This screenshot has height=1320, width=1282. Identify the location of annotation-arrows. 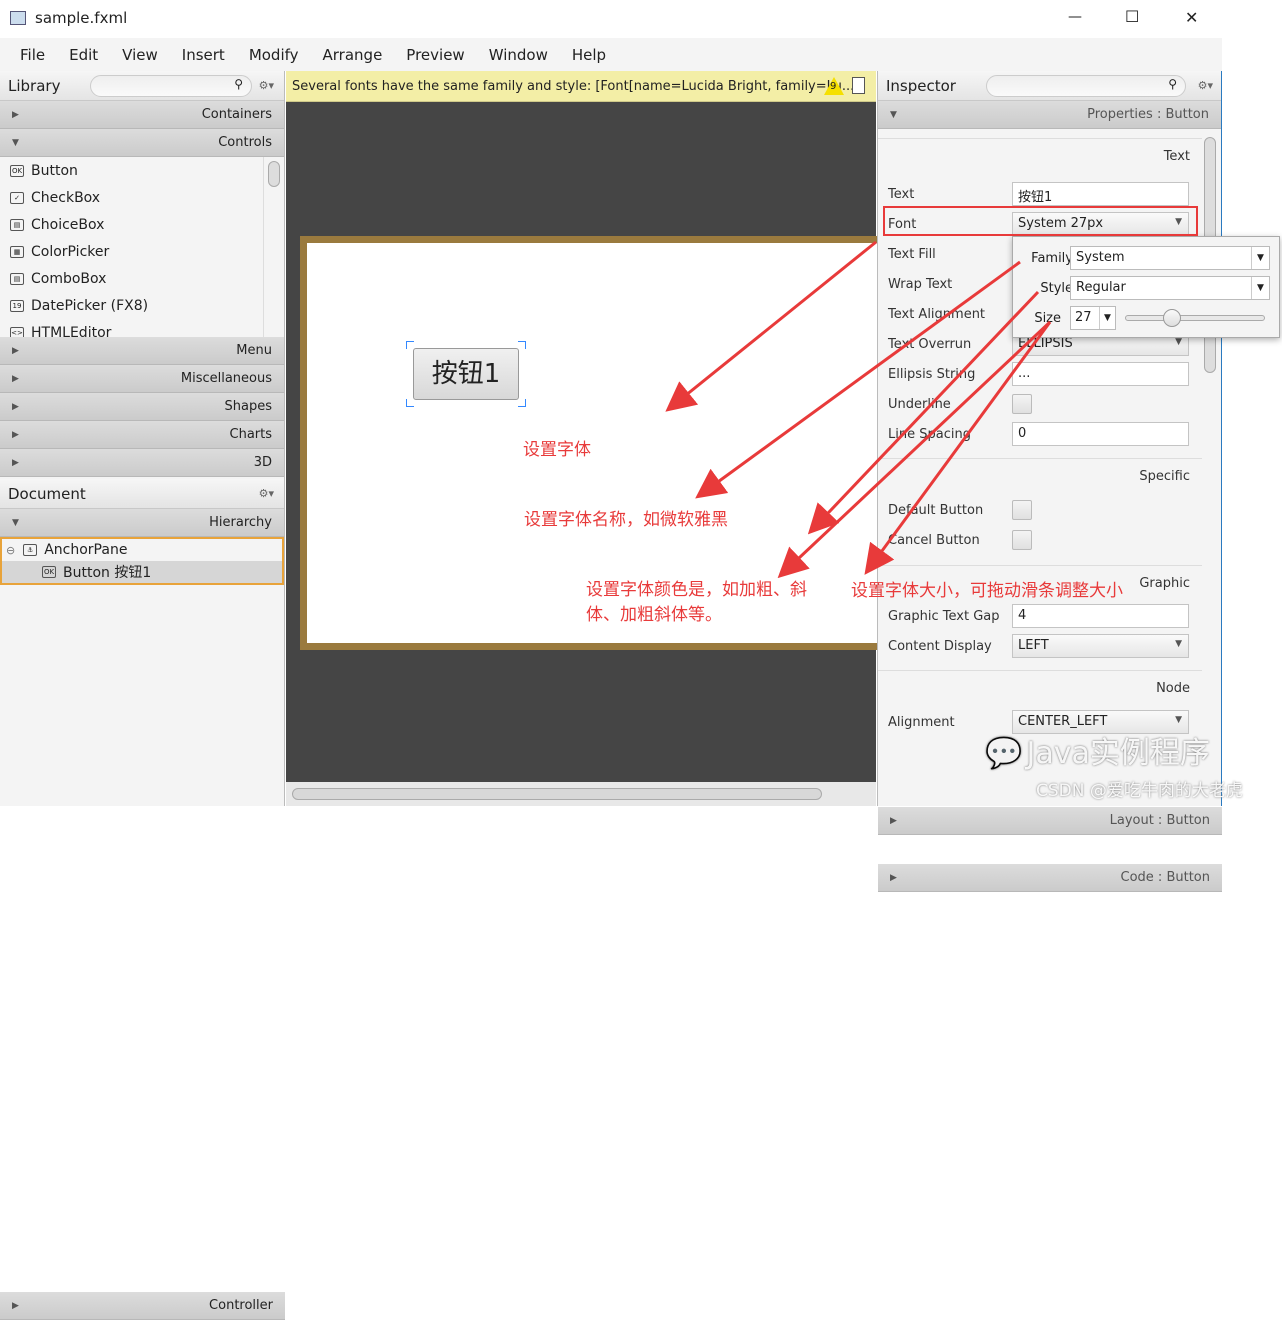
(858, 409).